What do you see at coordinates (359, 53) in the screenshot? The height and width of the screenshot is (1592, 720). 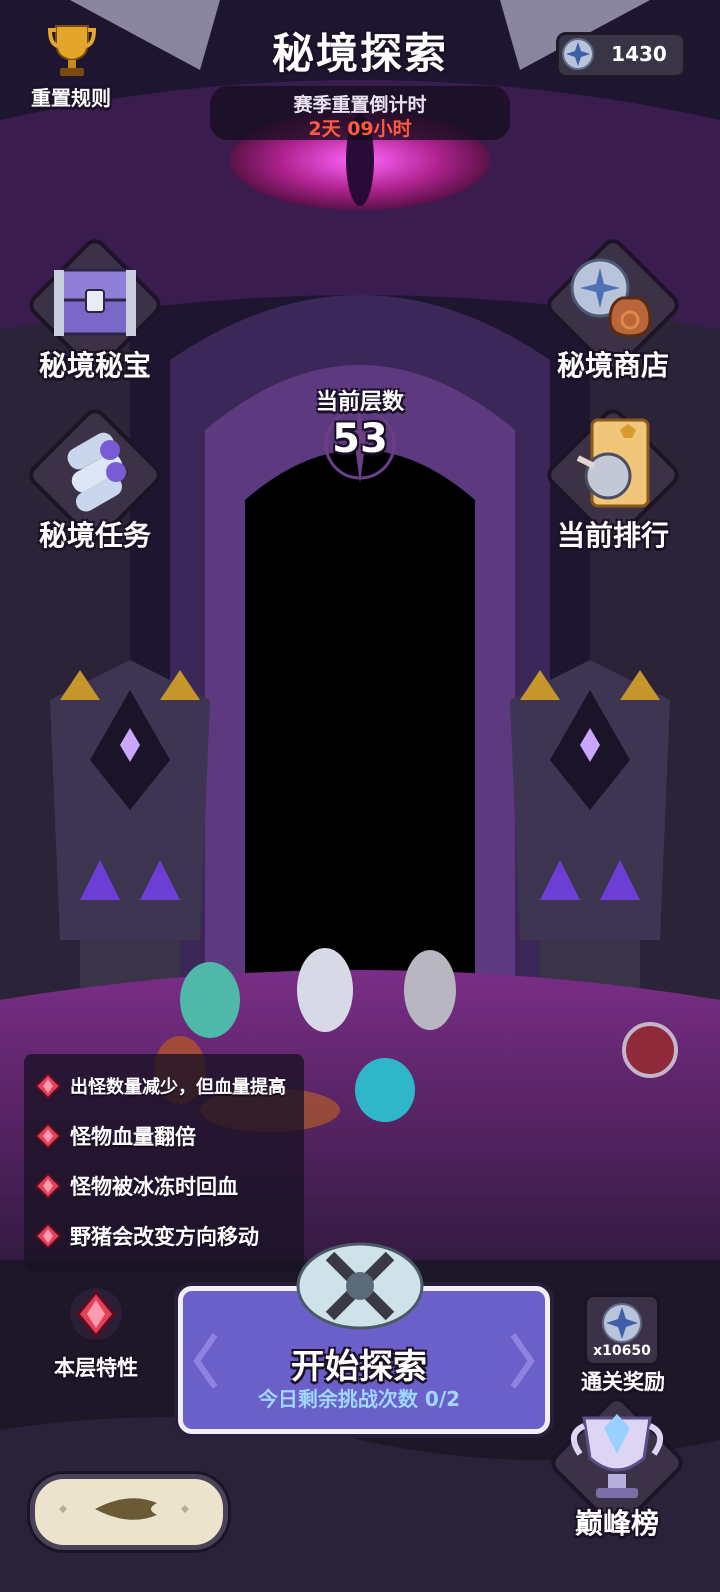 I see `page-title: 秘境探索` at bounding box center [359, 53].